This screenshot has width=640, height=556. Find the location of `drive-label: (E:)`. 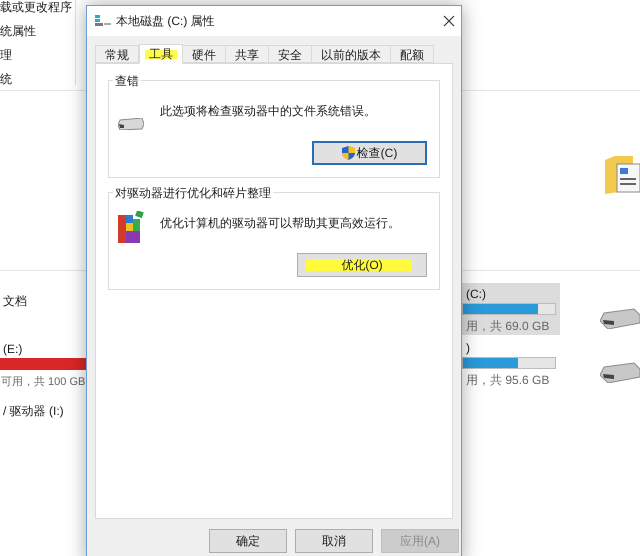

drive-label: (E:) is located at coordinates (12, 349).